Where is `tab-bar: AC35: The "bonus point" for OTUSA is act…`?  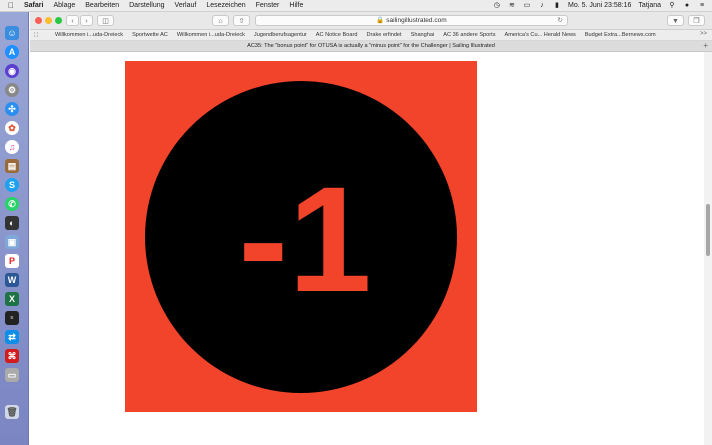 tab-bar: AC35: The "bonus point" for OTUSA is act… is located at coordinates (371, 46).